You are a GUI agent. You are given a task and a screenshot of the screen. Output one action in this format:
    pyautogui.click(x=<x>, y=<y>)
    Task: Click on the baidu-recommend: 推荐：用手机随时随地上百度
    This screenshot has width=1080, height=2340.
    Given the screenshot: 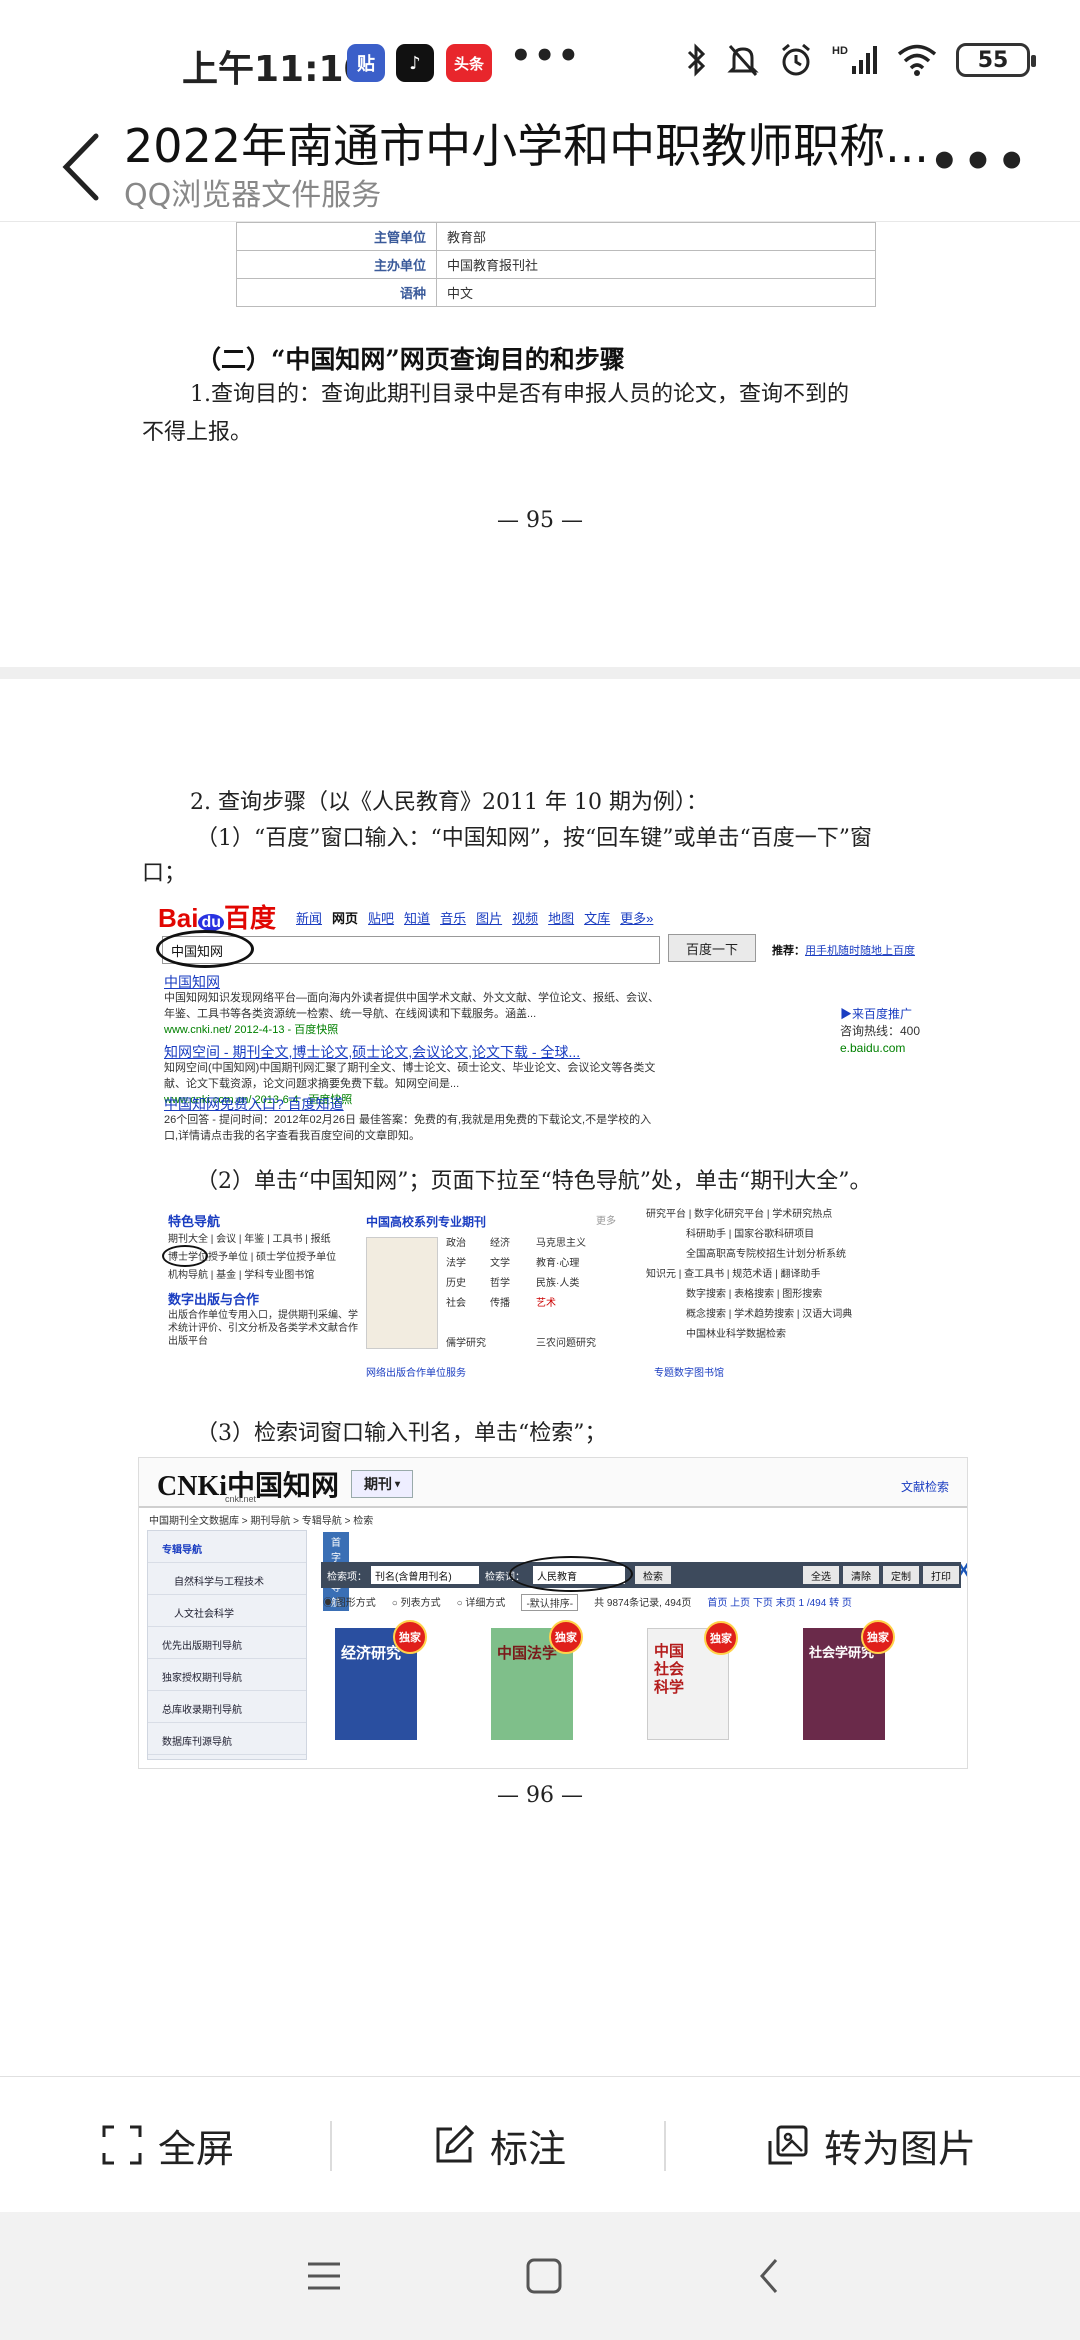 What is the action you would take?
    pyautogui.click(x=843, y=951)
    